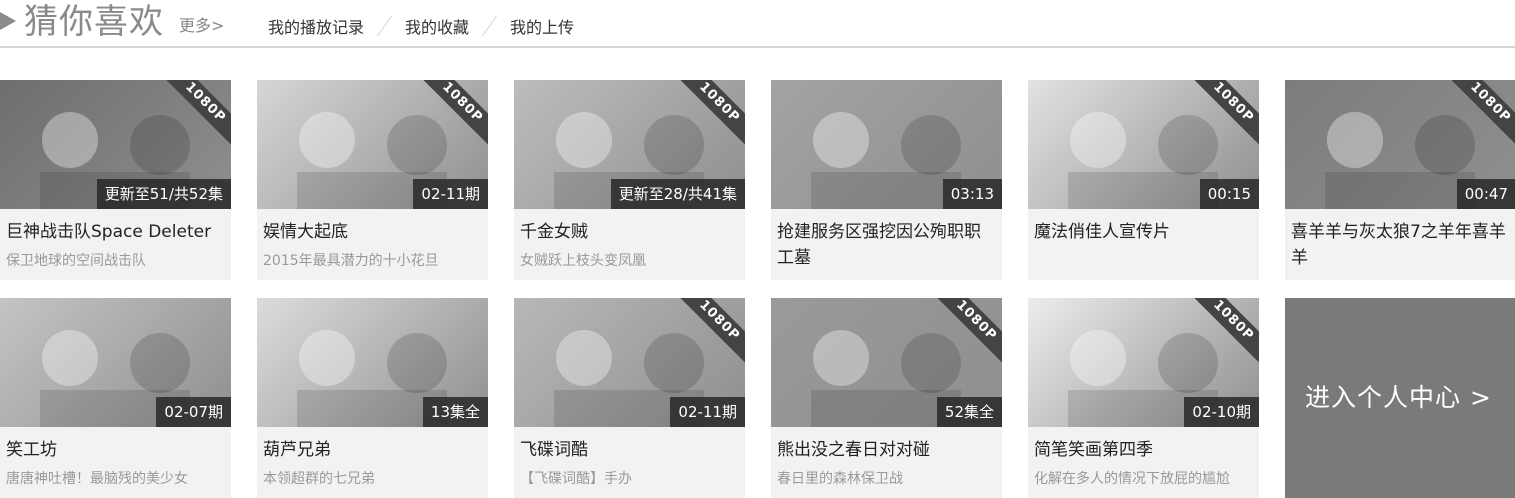  I want to click on video-subtitle: 2015年最具潜力的十小花旦, so click(351, 261).